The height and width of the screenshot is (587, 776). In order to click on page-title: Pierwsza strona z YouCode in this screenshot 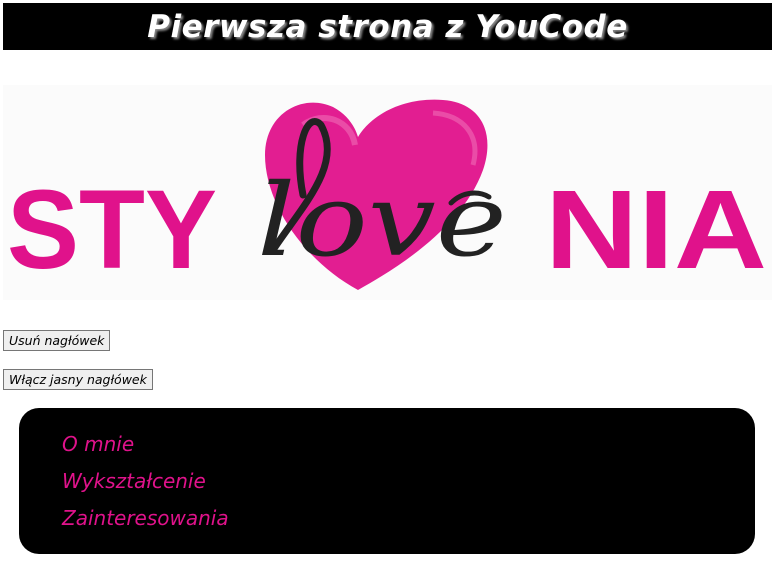, I will do `click(387, 26)`.